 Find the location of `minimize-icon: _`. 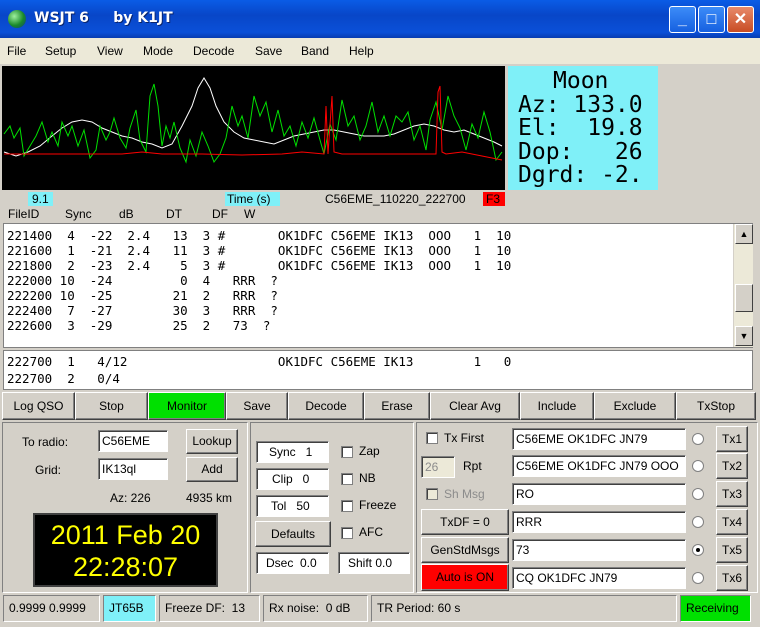

minimize-icon: _ is located at coordinates (682, 19).